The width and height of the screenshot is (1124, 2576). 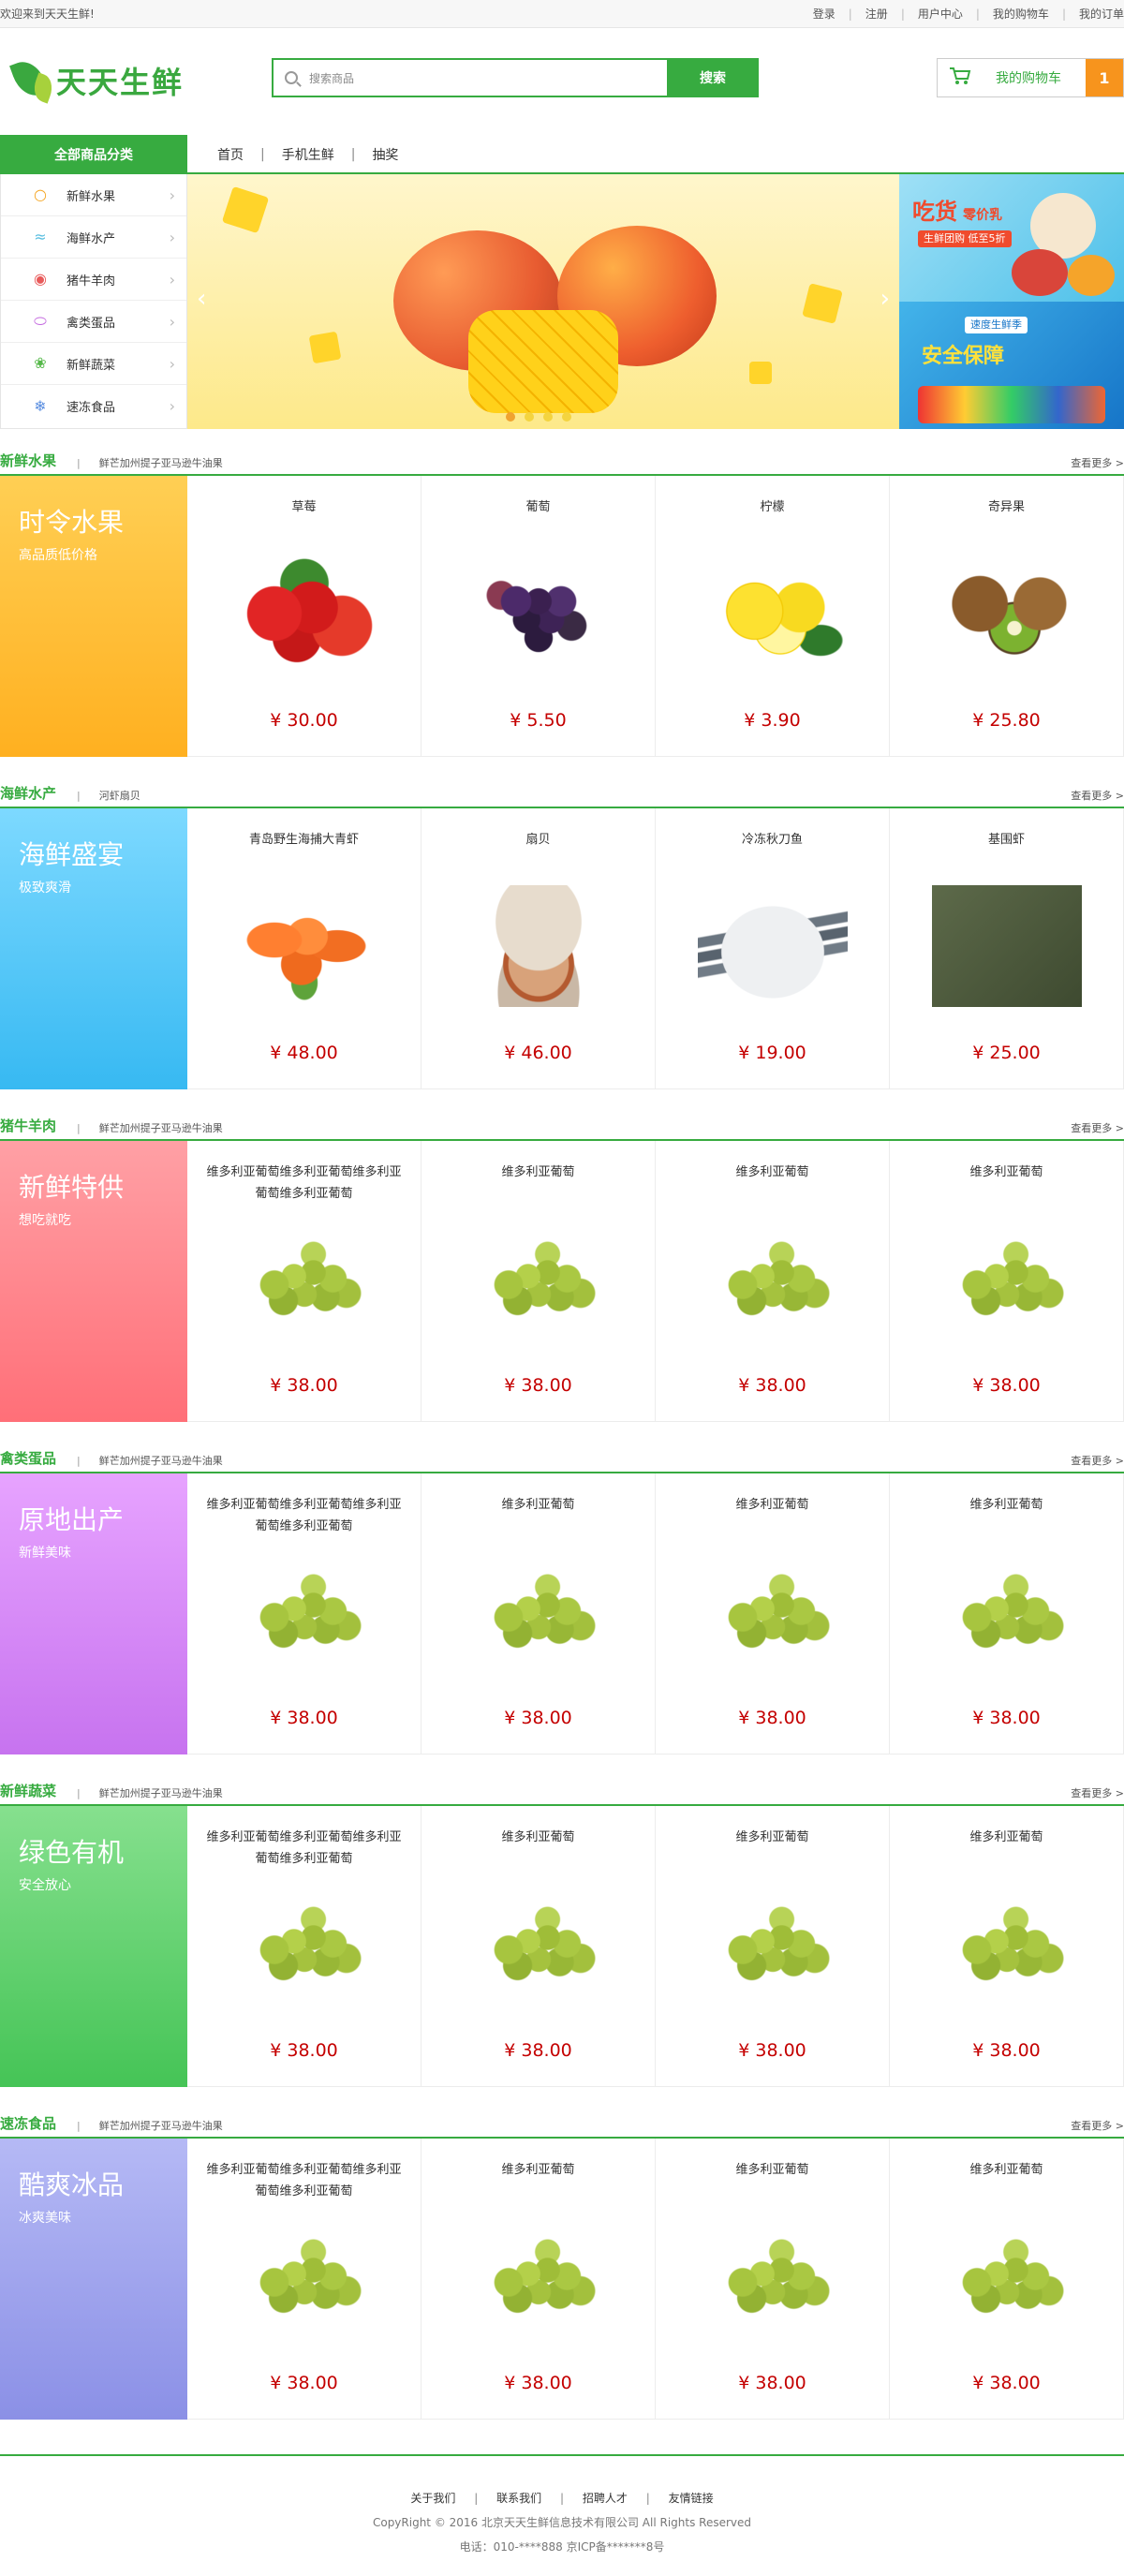 I want to click on footer-contact: 联系我们, so click(x=518, y=2498).